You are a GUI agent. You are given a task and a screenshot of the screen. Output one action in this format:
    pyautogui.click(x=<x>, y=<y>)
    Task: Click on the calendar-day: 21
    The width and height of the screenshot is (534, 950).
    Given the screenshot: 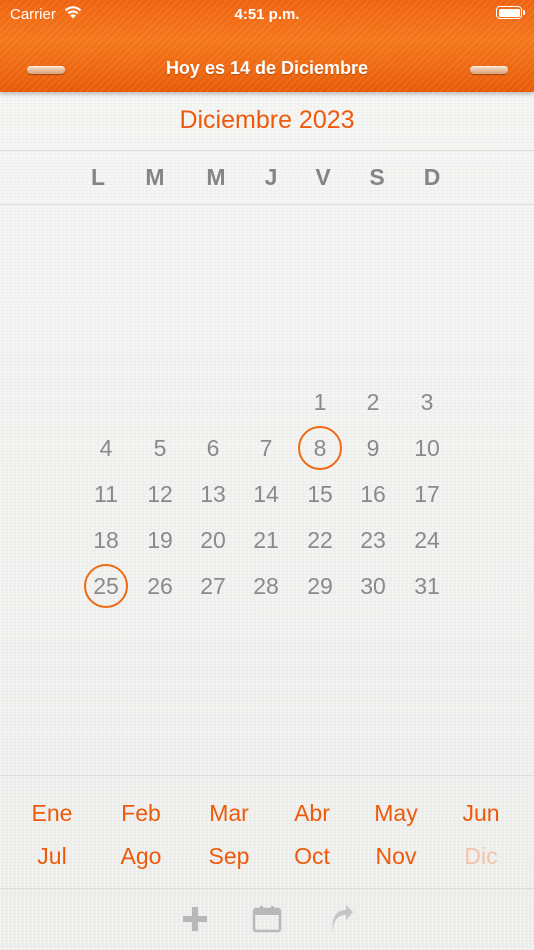 What is the action you would take?
    pyautogui.click(x=266, y=540)
    